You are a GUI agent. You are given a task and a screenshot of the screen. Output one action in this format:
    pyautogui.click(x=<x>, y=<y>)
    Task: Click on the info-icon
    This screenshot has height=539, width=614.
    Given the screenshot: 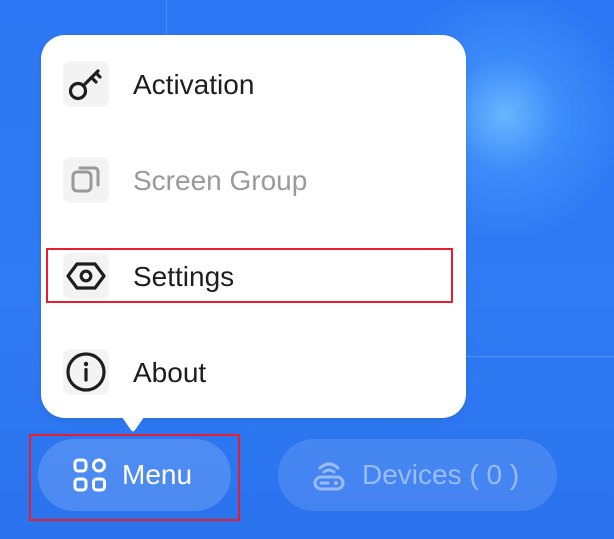 What is the action you would take?
    pyautogui.click(x=86, y=372)
    